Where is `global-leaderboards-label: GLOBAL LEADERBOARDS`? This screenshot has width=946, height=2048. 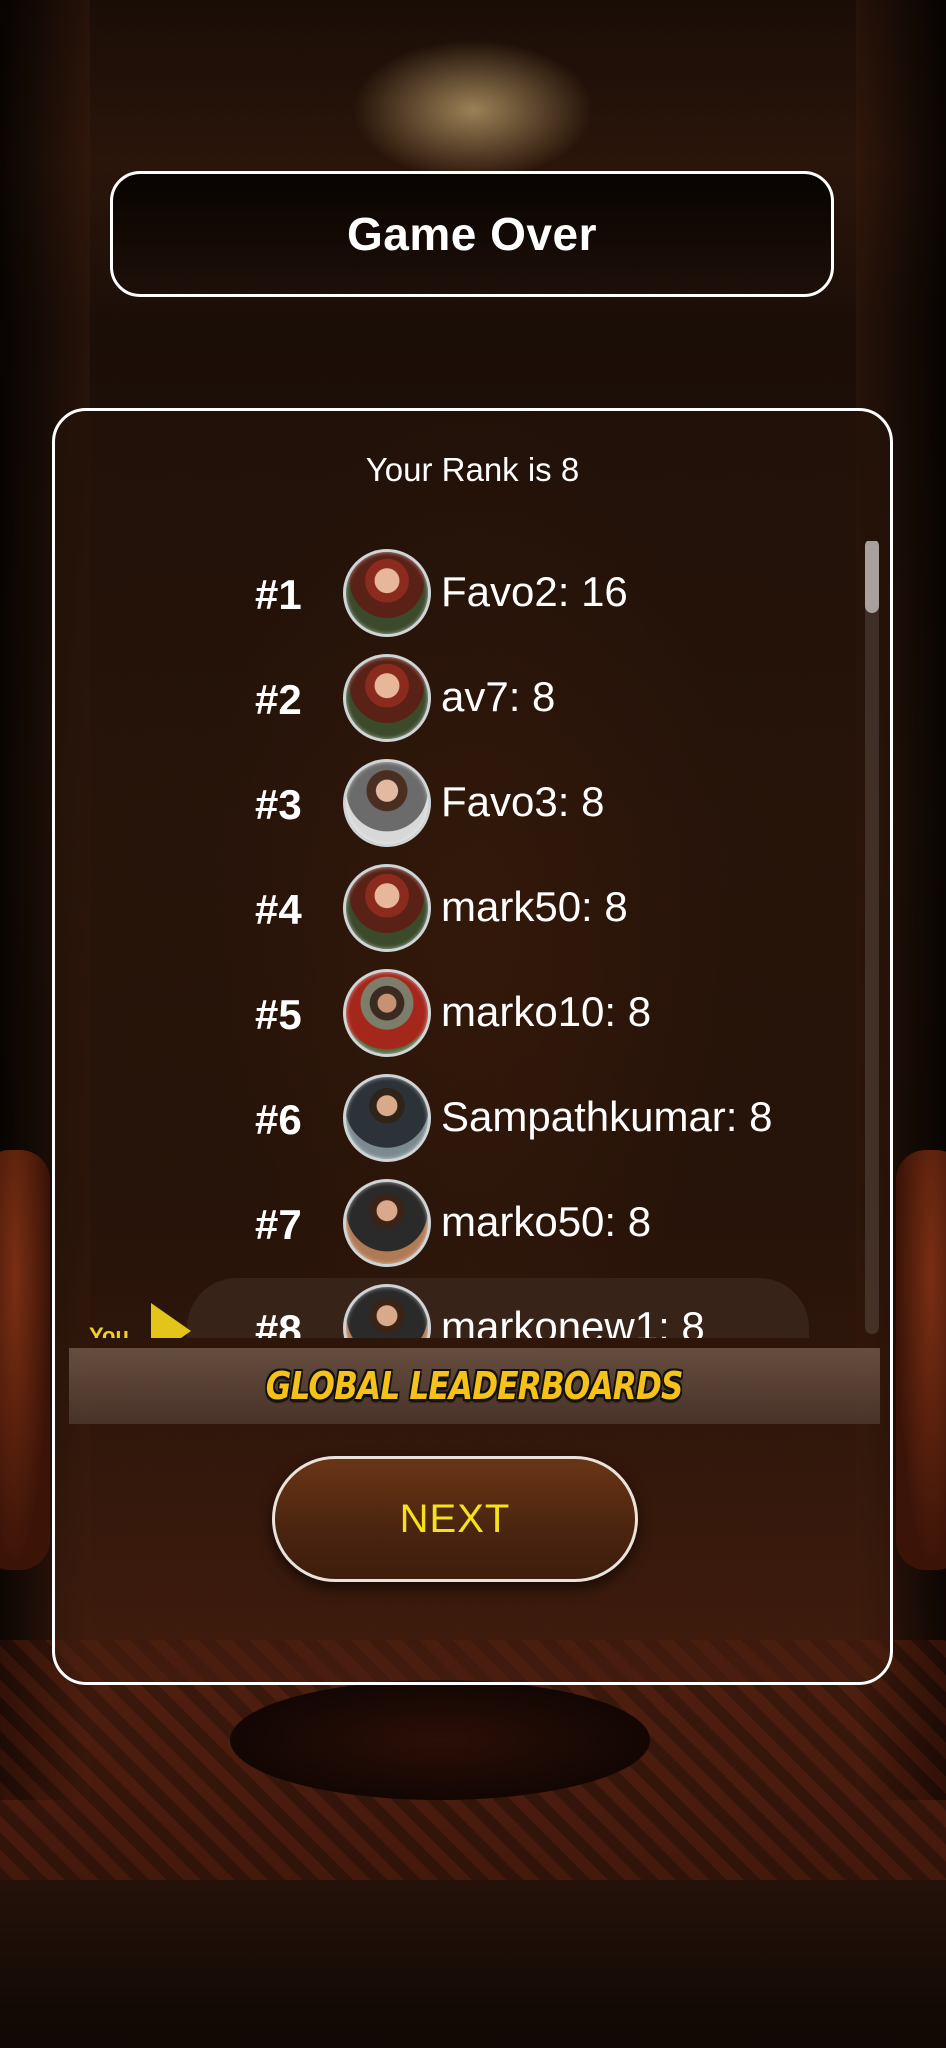 global-leaderboards-label: GLOBAL LEADERBOARDS is located at coordinates (475, 1386).